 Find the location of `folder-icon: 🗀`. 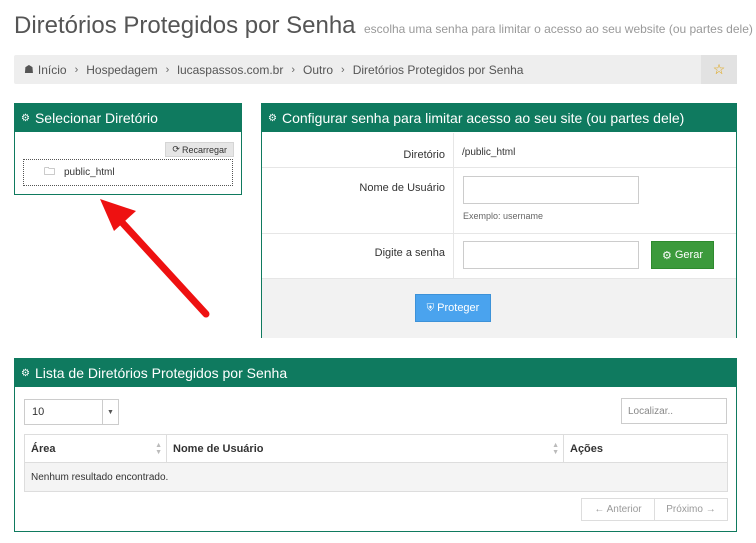

folder-icon: 🗀 is located at coordinates (49, 172).